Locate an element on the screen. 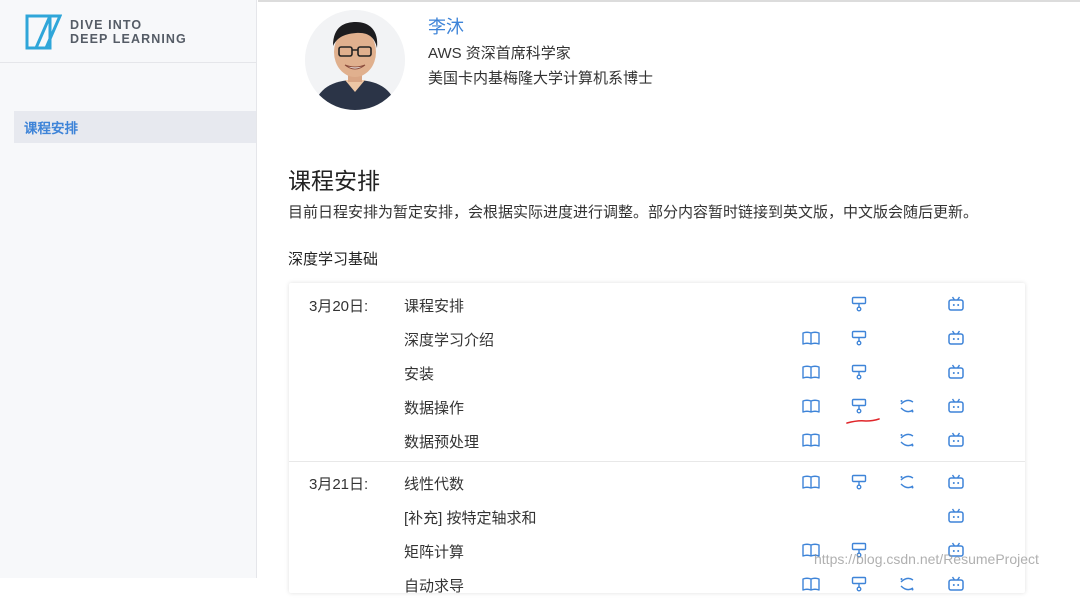 The image size is (1080, 601). schedule-topic: 课程安排 is located at coordinates (434, 306).